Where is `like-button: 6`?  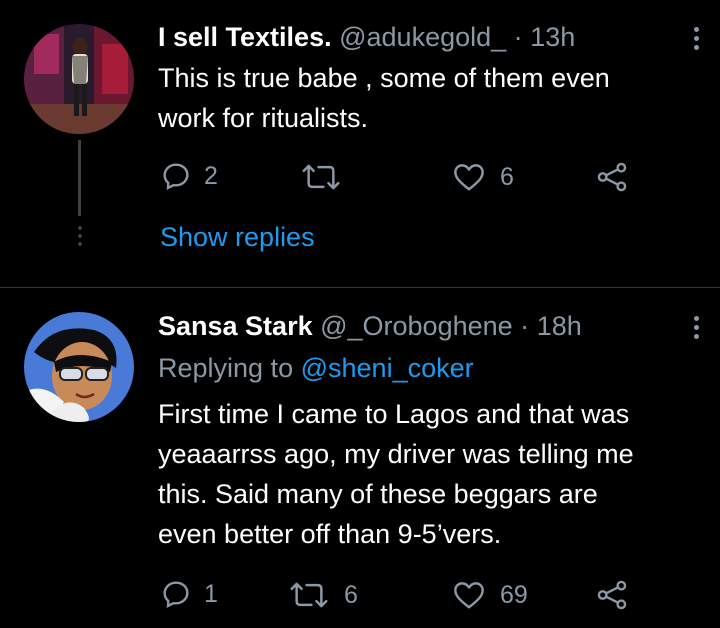 like-button: 6 is located at coordinates (483, 177).